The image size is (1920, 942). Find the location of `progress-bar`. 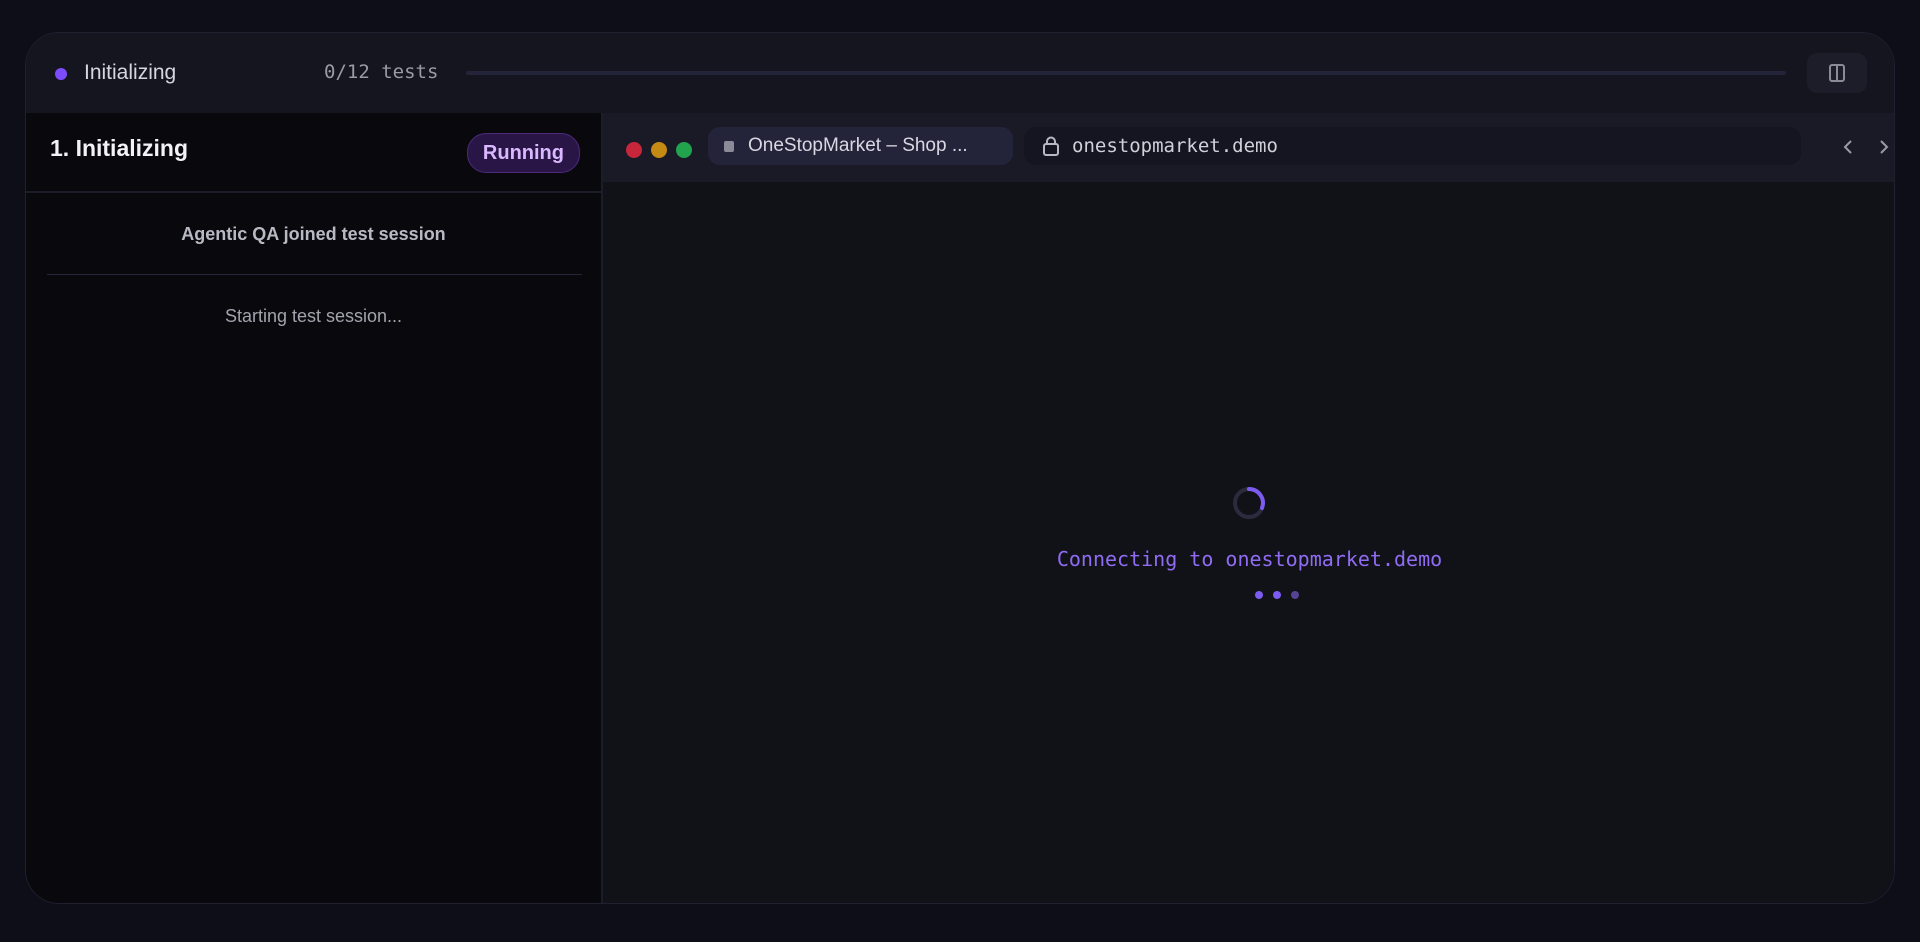

progress-bar is located at coordinates (1126, 73).